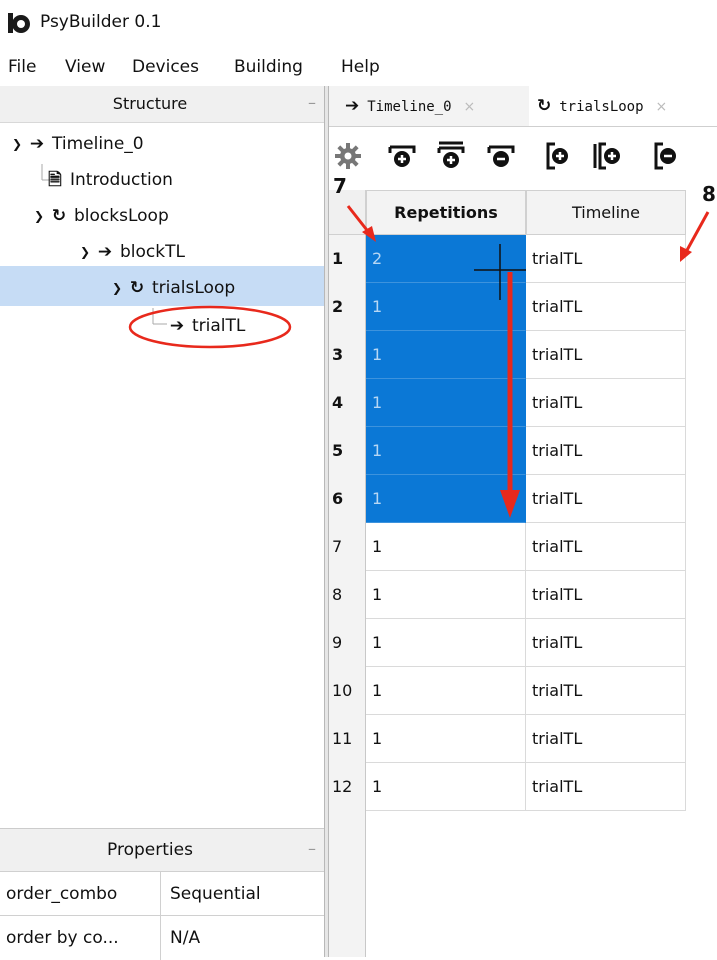  What do you see at coordinates (347, 259) in the screenshot?
I see `row-header: 1` at bounding box center [347, 259].